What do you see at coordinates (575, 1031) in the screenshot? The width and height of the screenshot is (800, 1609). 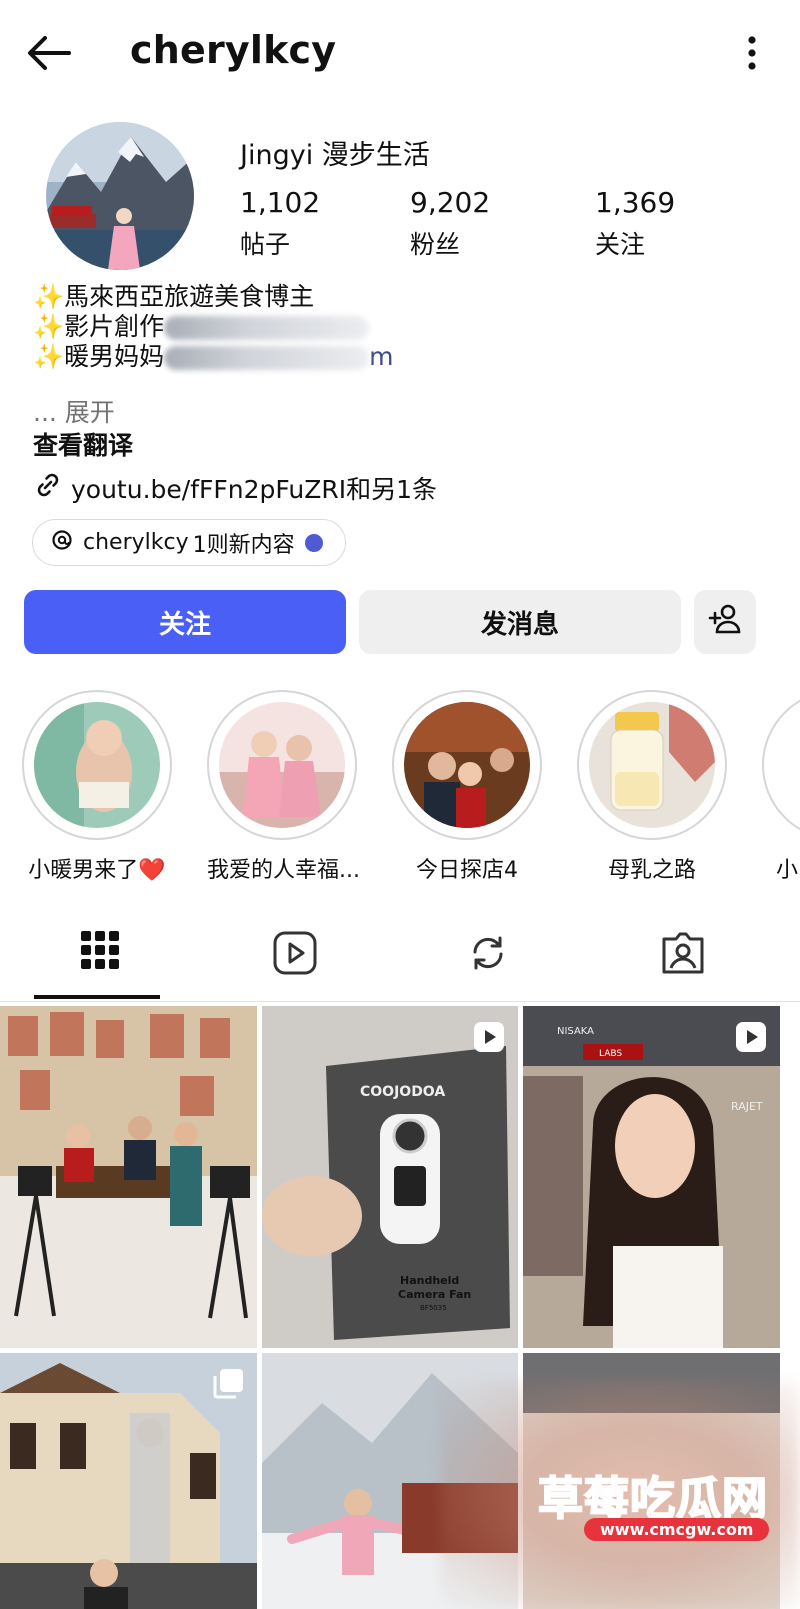 I see `sign-text-1: NISAKA` at bounding box center [575, 1031].